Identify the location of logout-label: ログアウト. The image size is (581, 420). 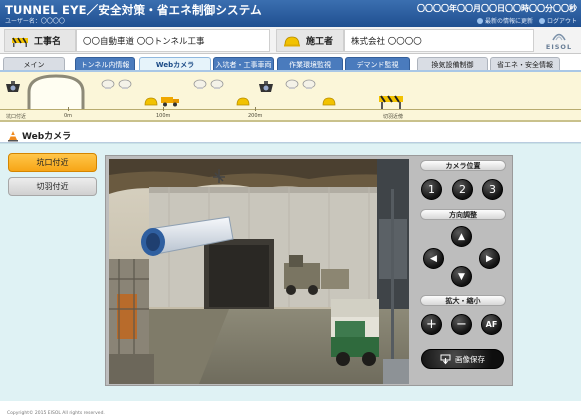
(561, 21).